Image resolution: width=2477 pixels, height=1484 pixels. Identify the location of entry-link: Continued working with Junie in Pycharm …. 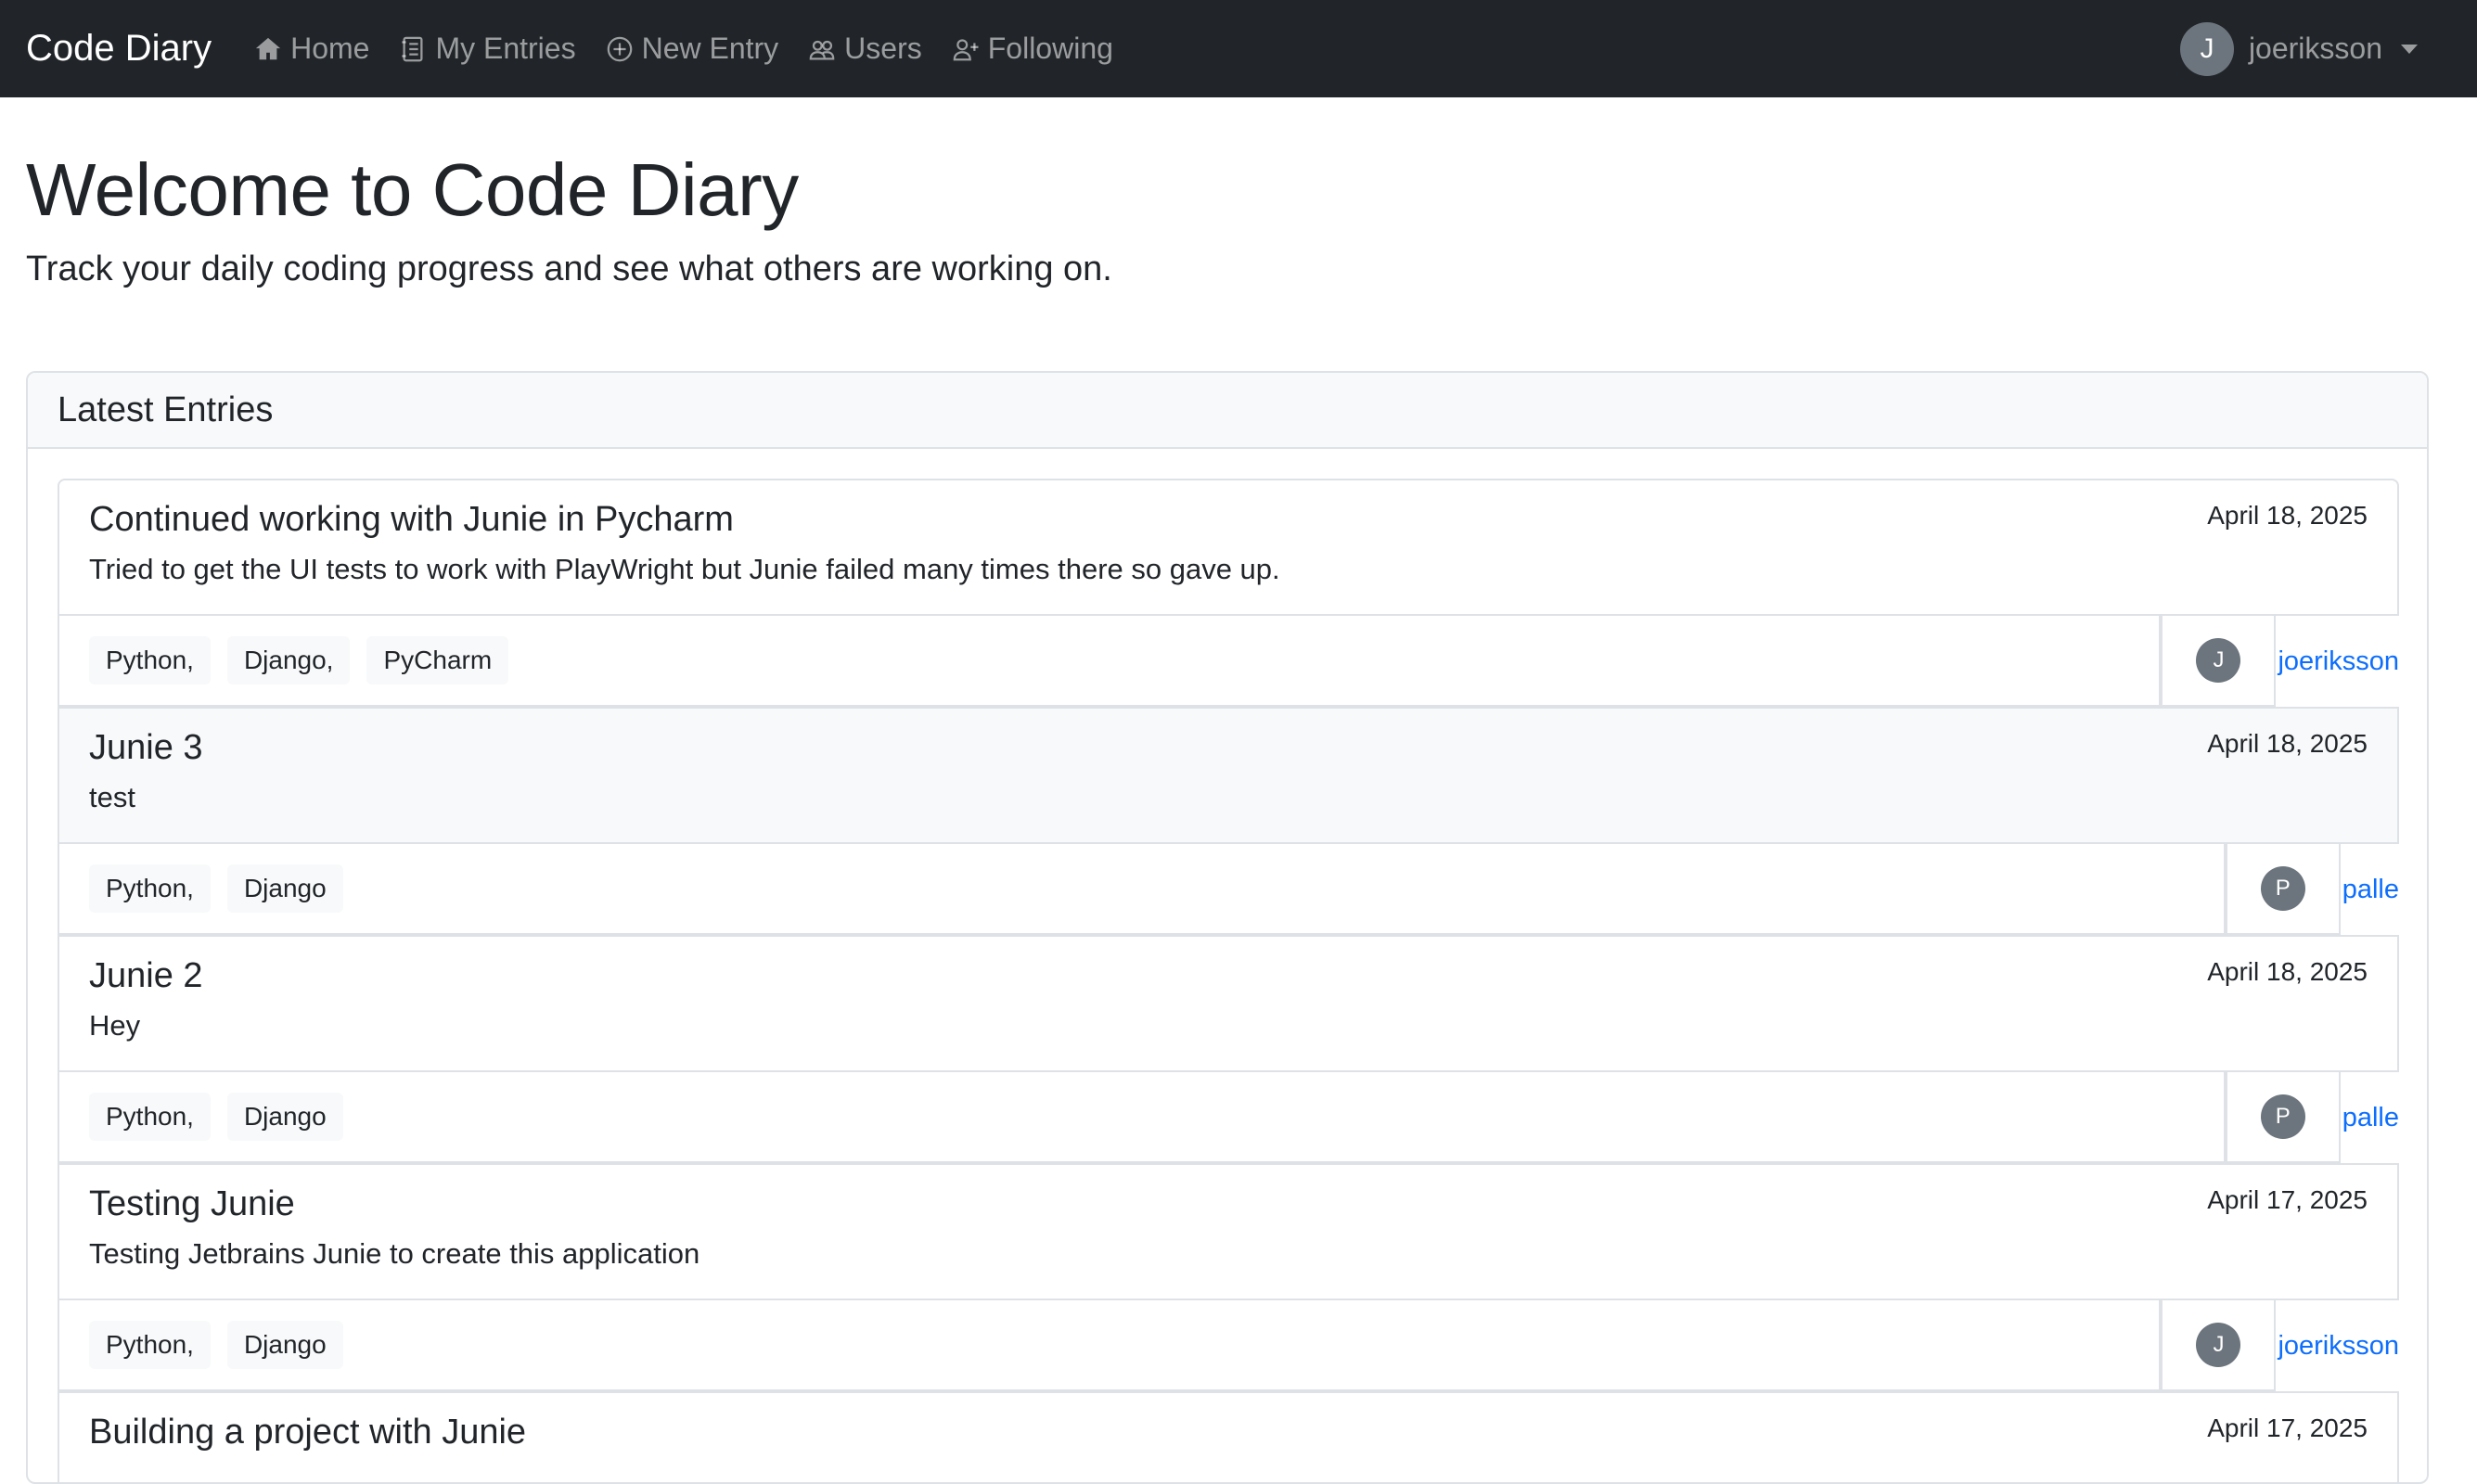
(1228, 547).